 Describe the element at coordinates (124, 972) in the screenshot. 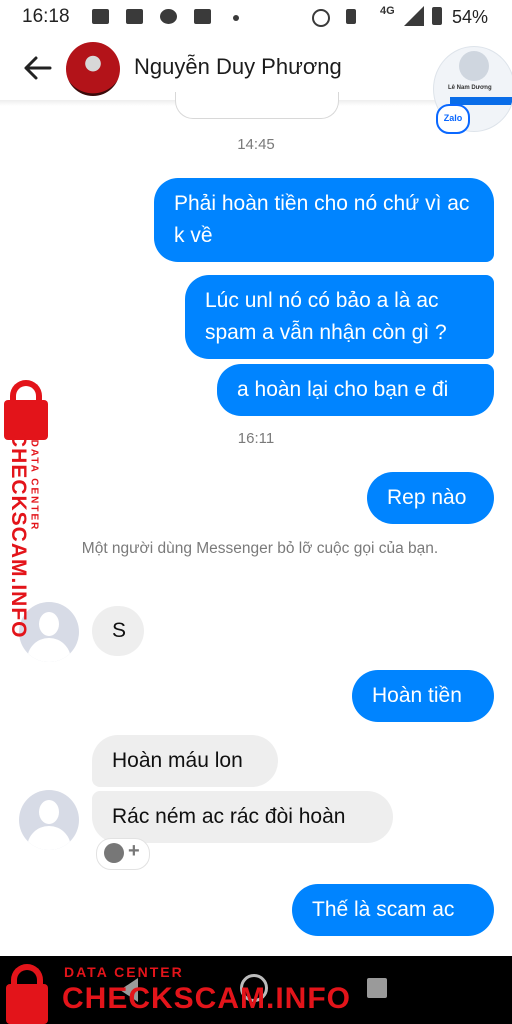

I see `watermark-bottom-small: DATA CENTER` at that location.